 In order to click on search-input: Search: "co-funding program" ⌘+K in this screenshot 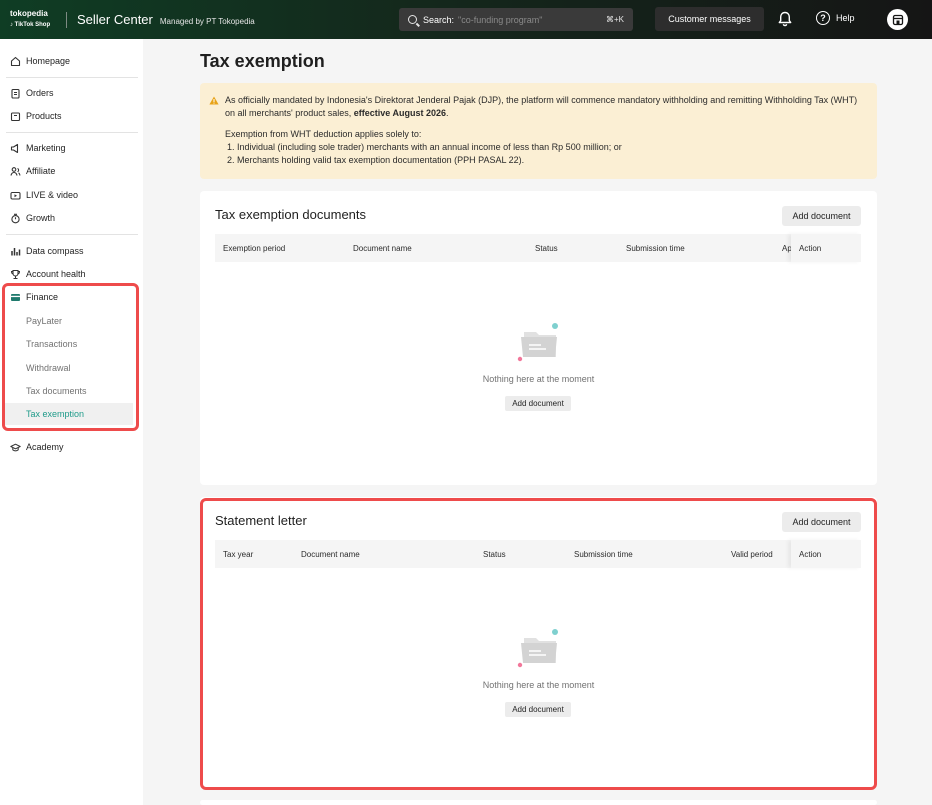, I will do `click(516, 19)`.